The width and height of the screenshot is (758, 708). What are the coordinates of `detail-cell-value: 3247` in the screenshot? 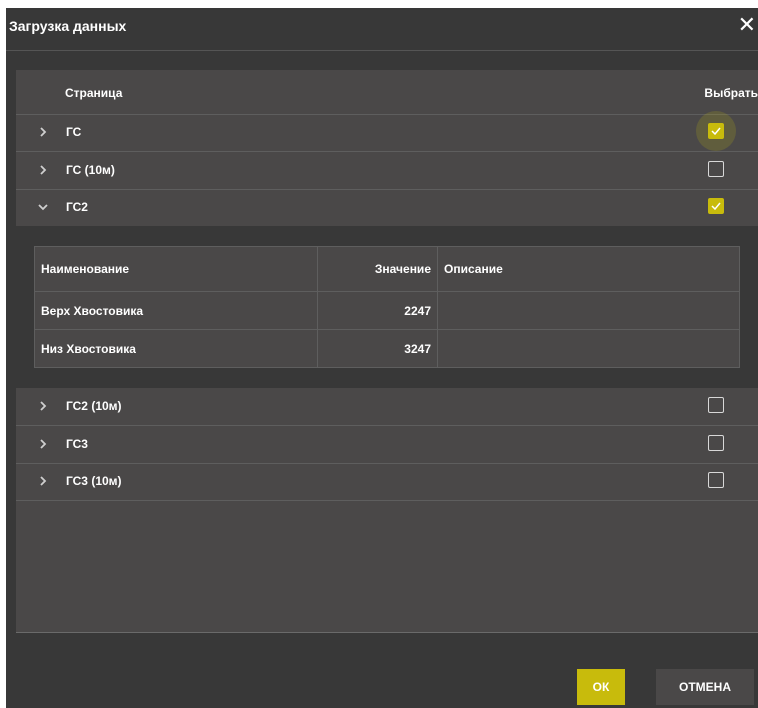 It's located at (377, 348).